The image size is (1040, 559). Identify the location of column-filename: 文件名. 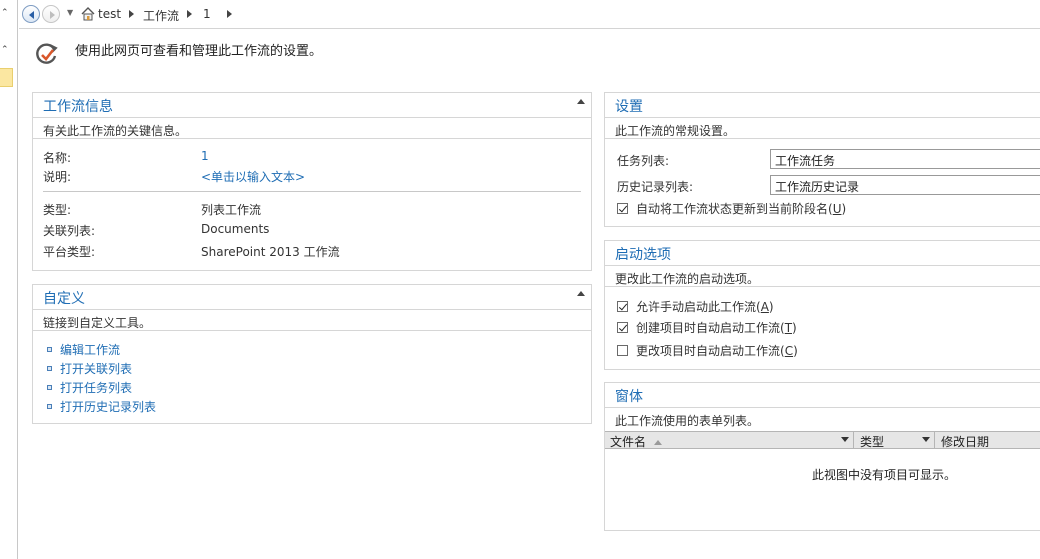
(729, 440).